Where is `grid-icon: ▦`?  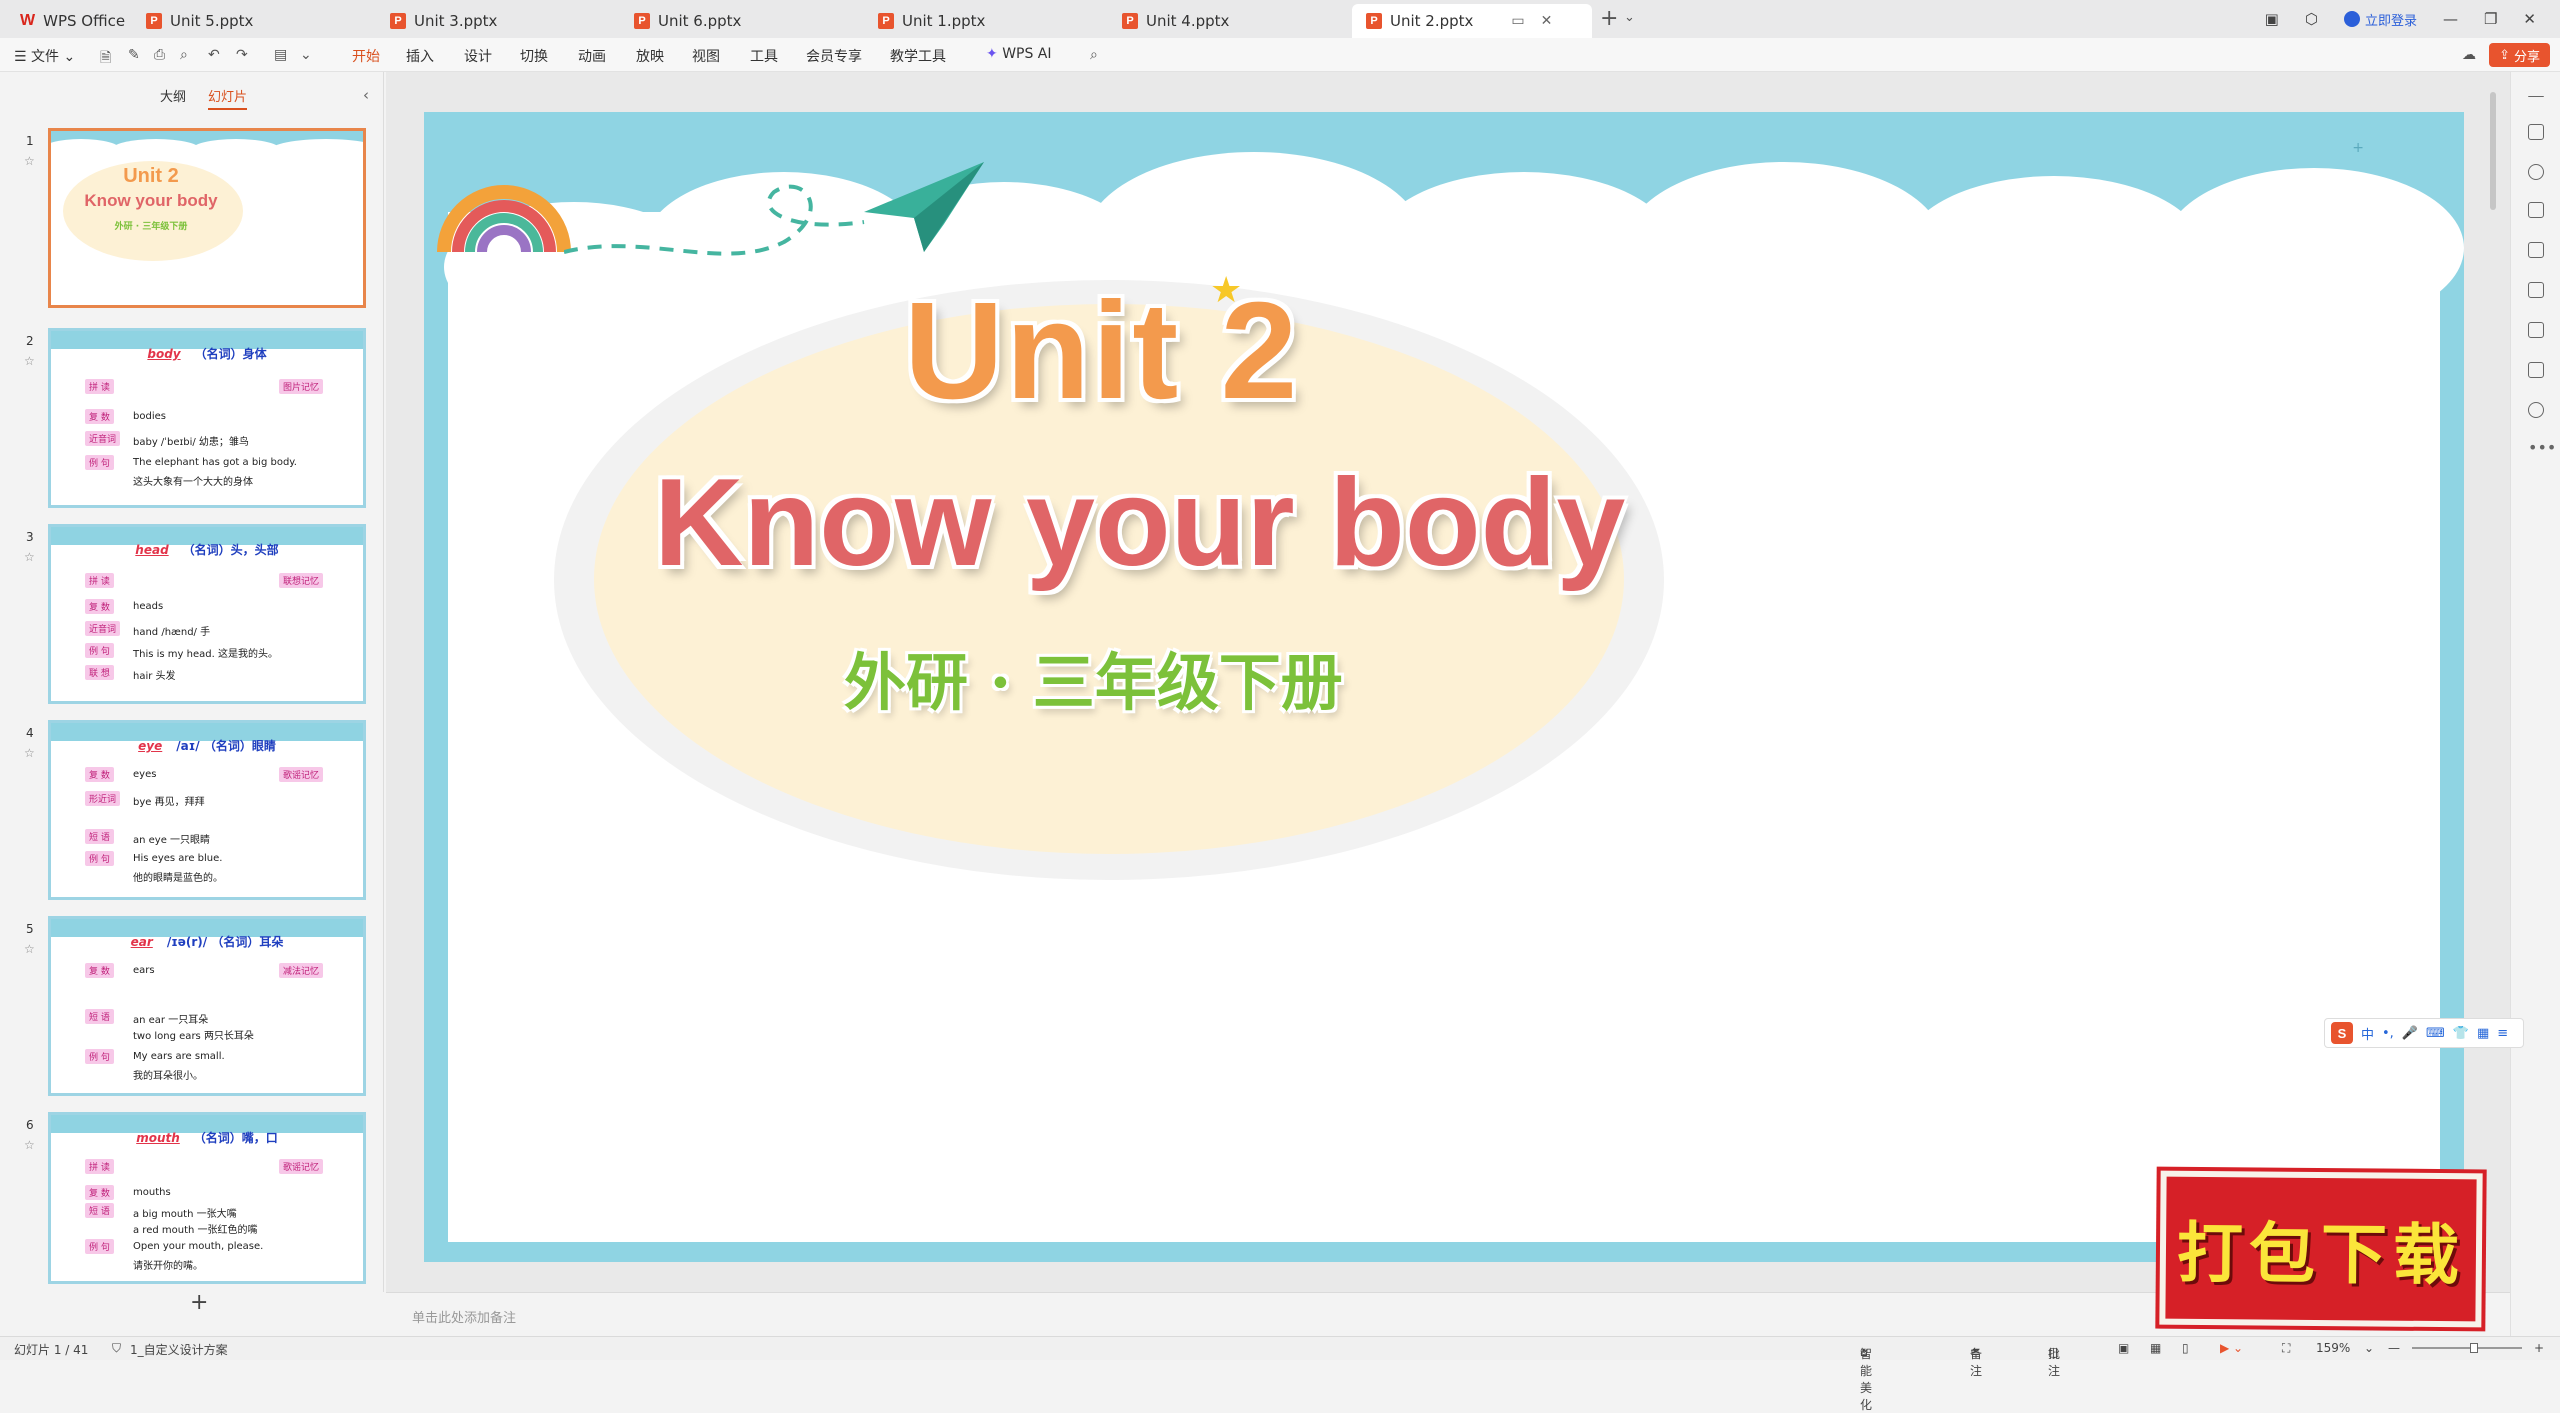
grid-icon: ▦ is located at coordinates (2483, 1033).